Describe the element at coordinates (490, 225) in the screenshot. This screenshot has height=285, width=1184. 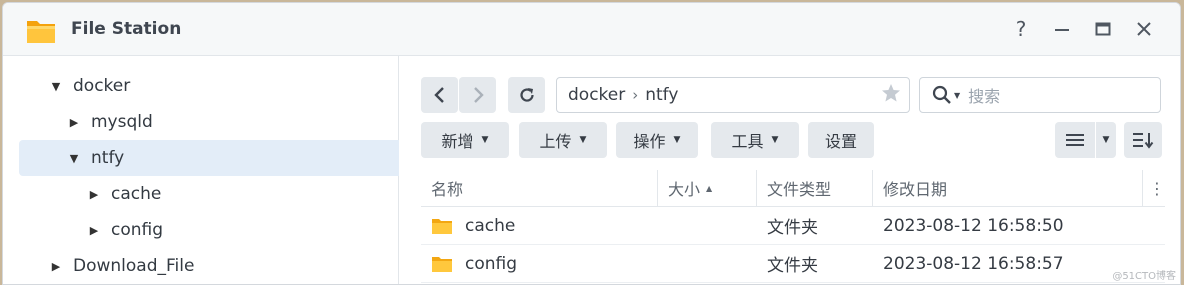
I see `file-name: cache` at that location.